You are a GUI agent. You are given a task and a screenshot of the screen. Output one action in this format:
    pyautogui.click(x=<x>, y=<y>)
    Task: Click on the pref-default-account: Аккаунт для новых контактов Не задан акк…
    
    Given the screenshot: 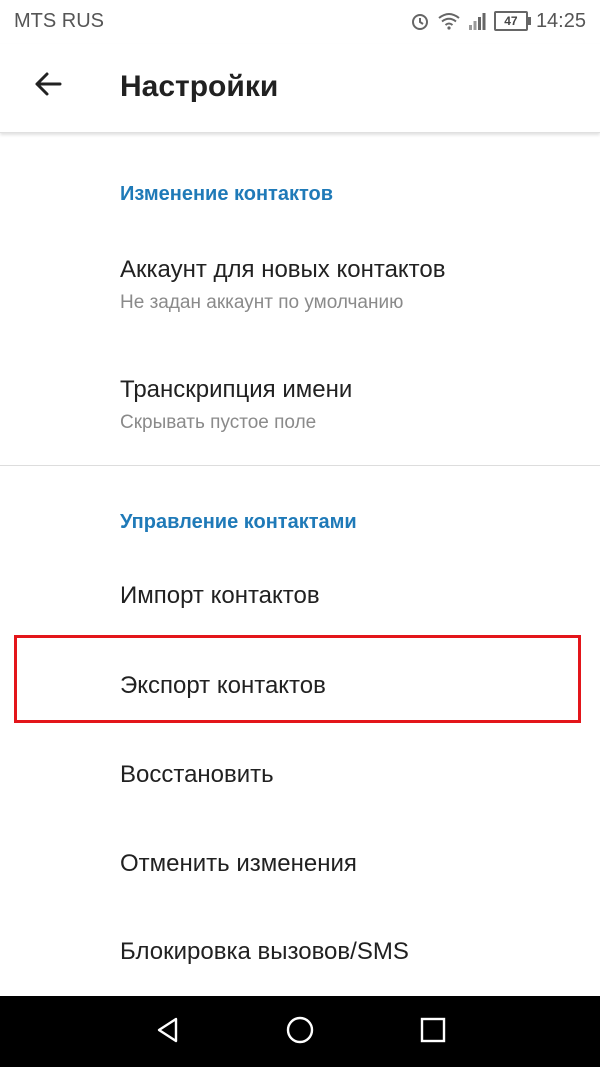 What is the action you would take?
    pyautogui.click(x=300, y=290)
    